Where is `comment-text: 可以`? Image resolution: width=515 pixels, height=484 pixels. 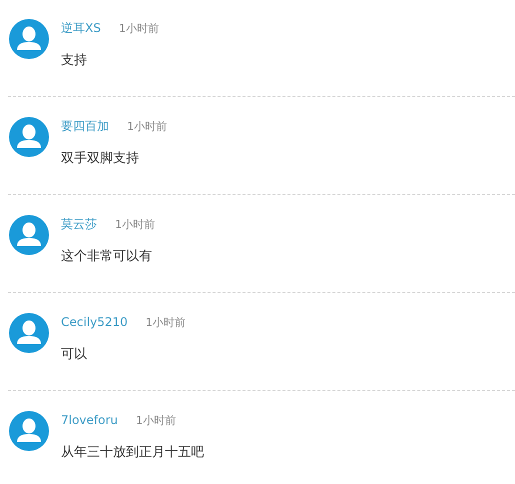 comment-text: 可以 is located at coordinates (74, 354).